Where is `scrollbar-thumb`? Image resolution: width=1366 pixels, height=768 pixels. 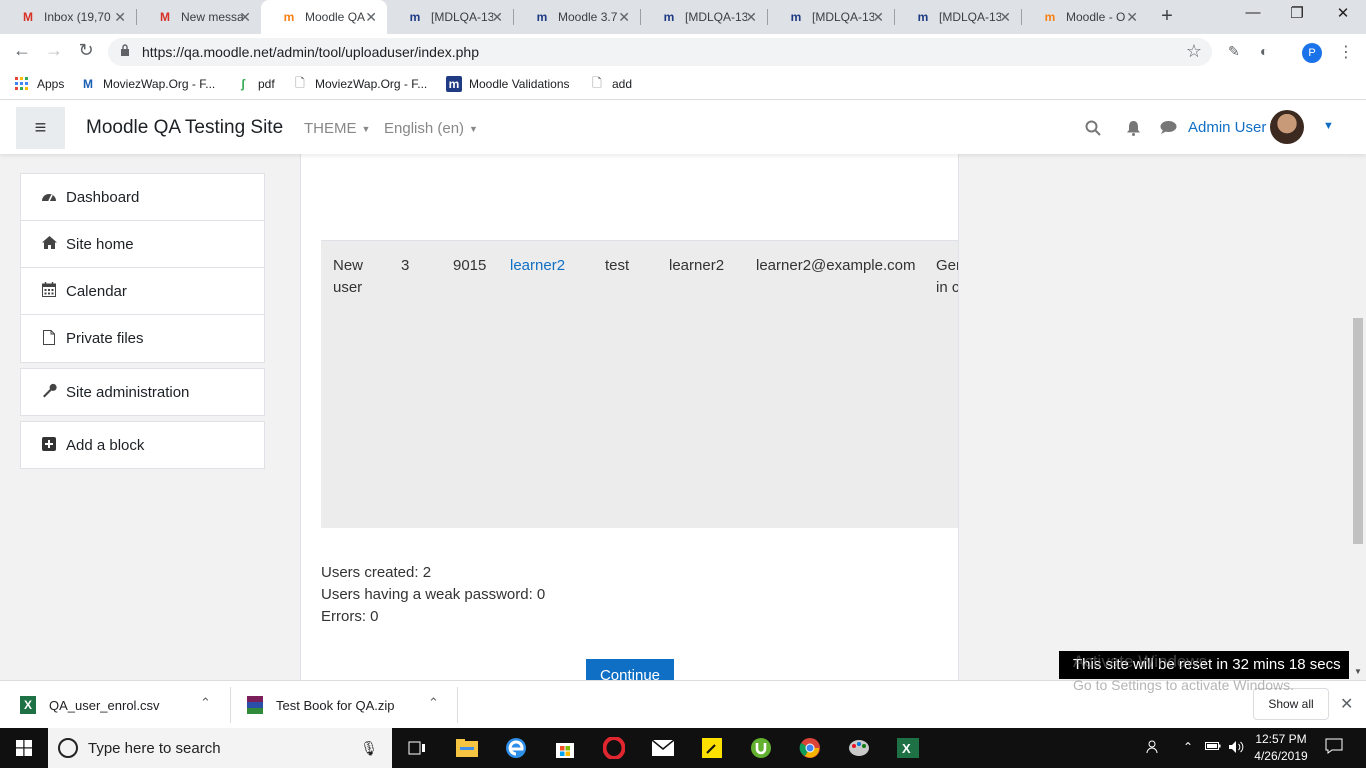
scrollbar-thumb is located at coordinates (1358, 431).